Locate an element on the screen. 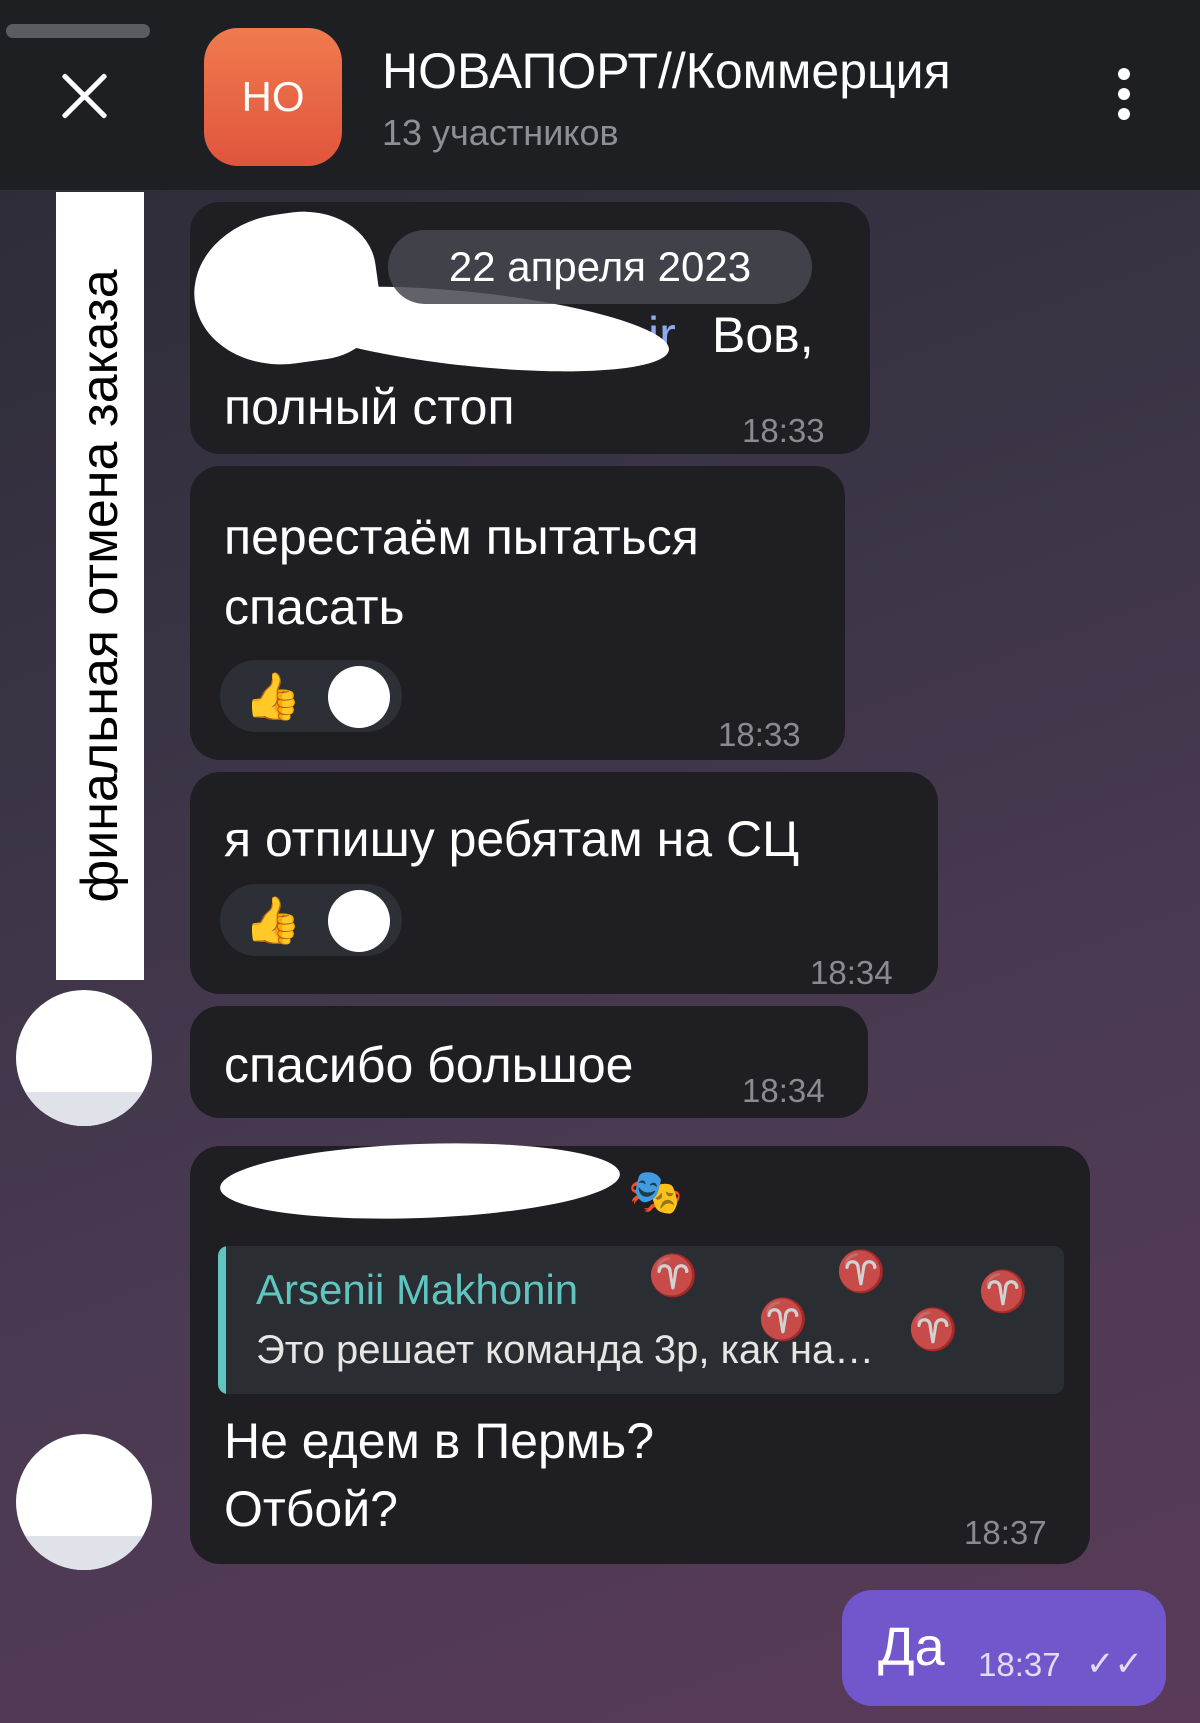  drag-handle is located at coordinates (78, 31).